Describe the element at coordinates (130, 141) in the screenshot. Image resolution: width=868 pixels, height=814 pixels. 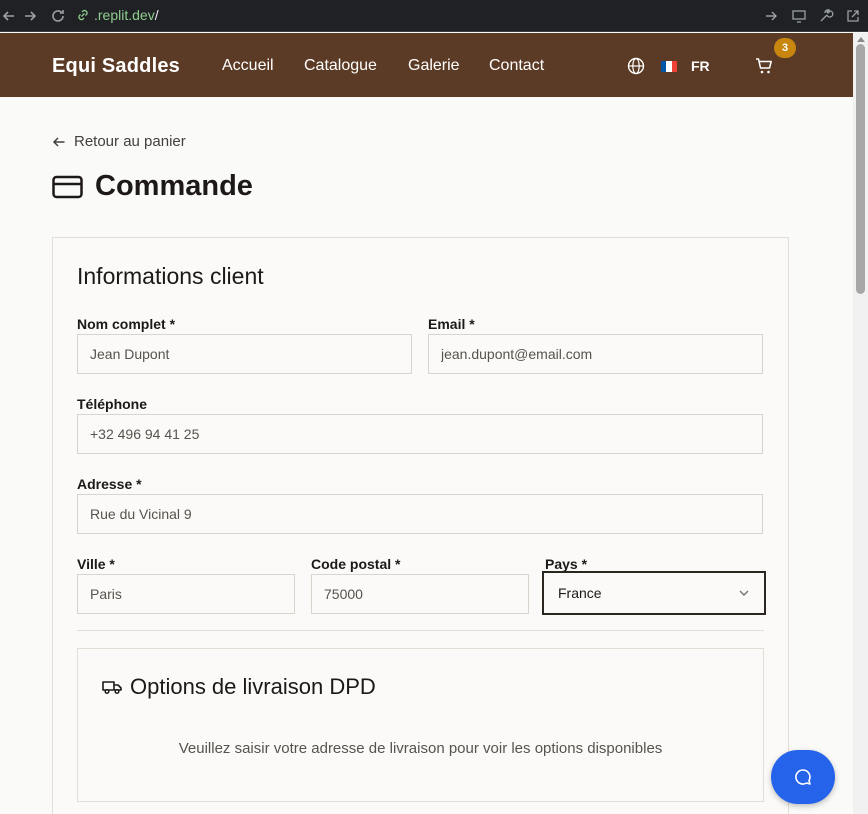
I see `back-to-cart-label: Retour au panier` at that location.